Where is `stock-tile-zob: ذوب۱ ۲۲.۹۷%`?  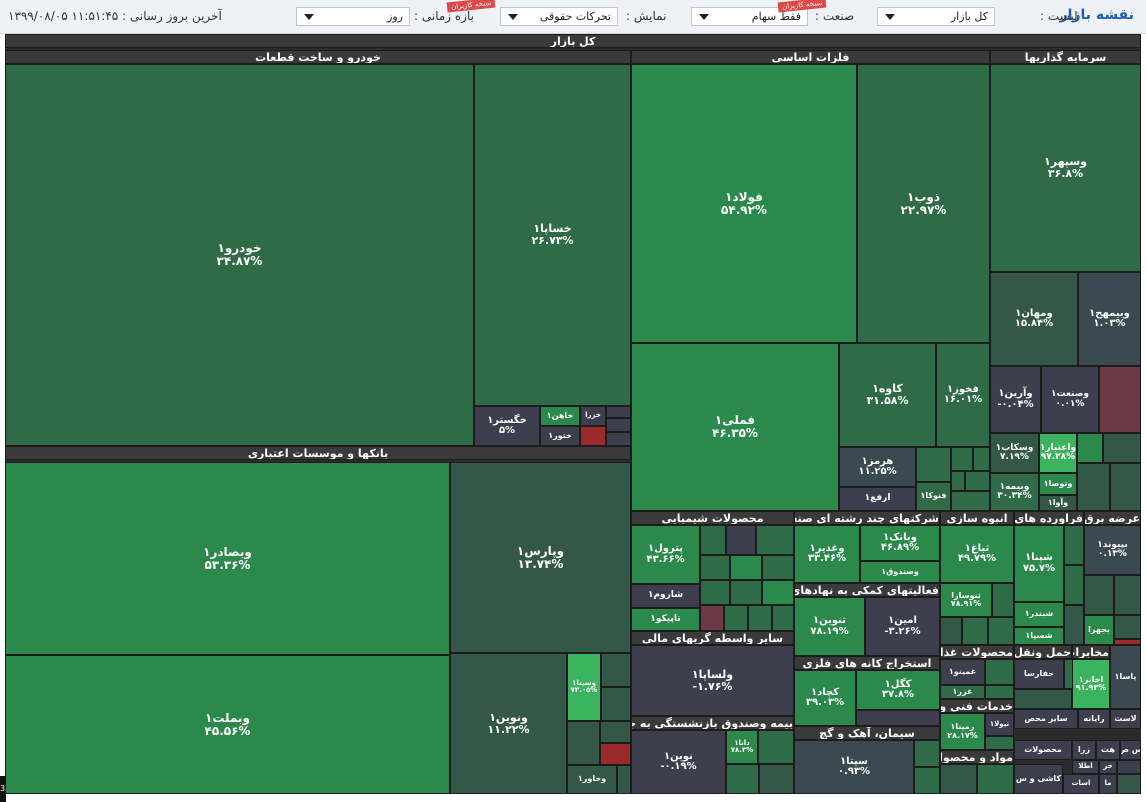 stock-tile-zob: ذوب۱ ۲۲.۹۷% is located at coordinates (923, 203).